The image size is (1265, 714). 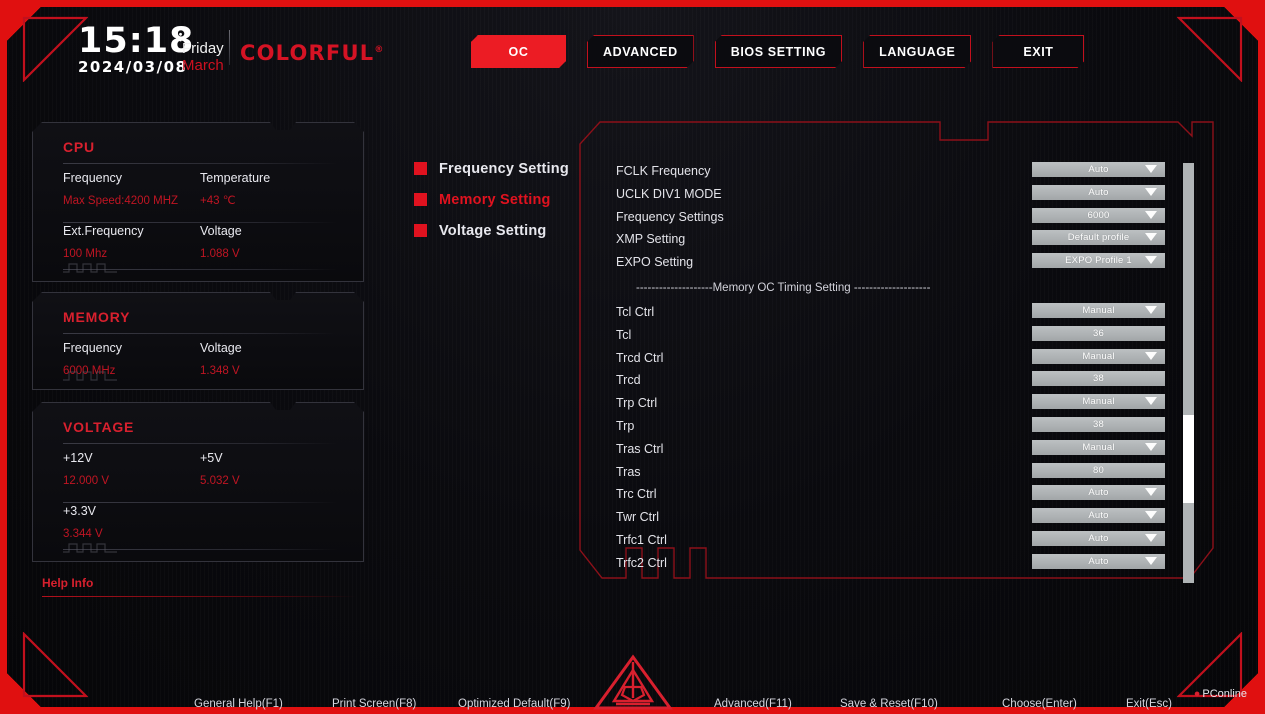 I want to click on setting-value: Manual, so click(x=1098, y=447).